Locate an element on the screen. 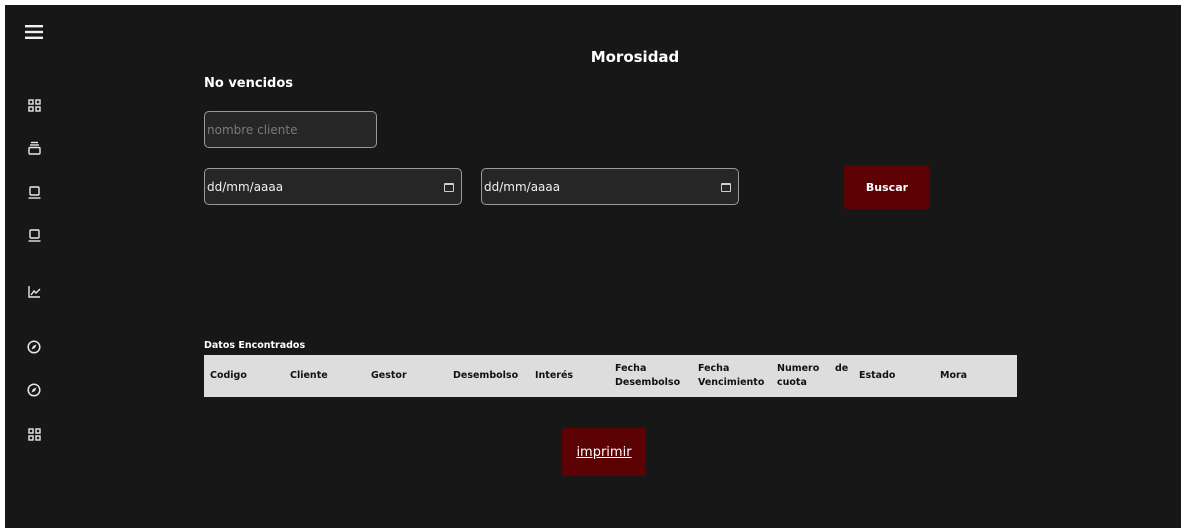 The width and height of the screenshot is (1185, 532). column-header-cliente: Cliente is located at coordinates (309, 375).